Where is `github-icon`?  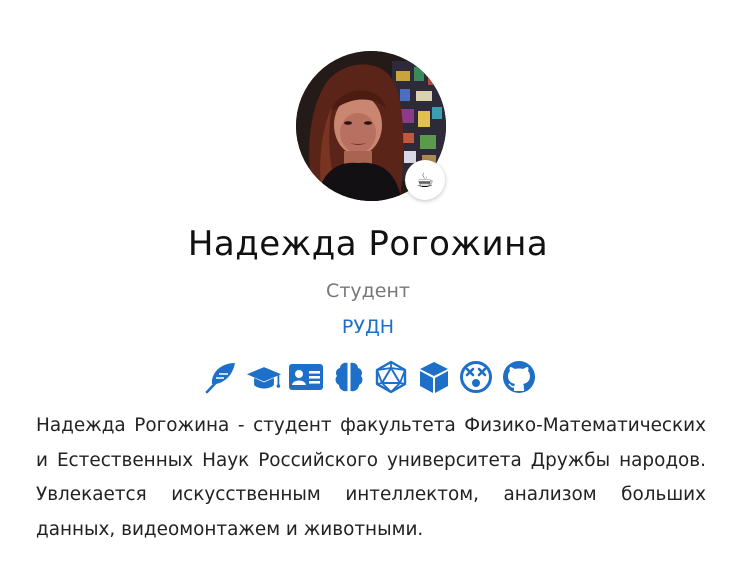 github-icon is located at coordinates (519, 377).